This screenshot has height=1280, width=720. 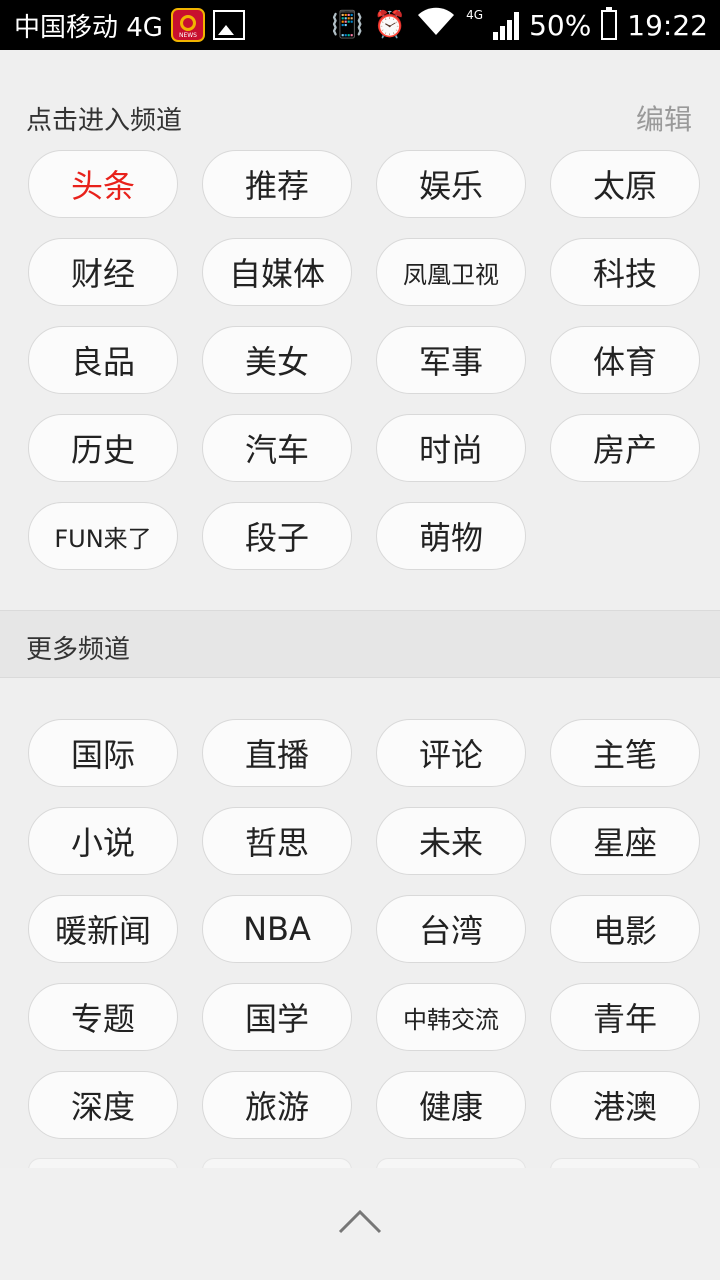 What do you see at coordinates (347, 25) in the screenshot?
I see `vibrate-icon: 📳` at bounding box center [347, 25].